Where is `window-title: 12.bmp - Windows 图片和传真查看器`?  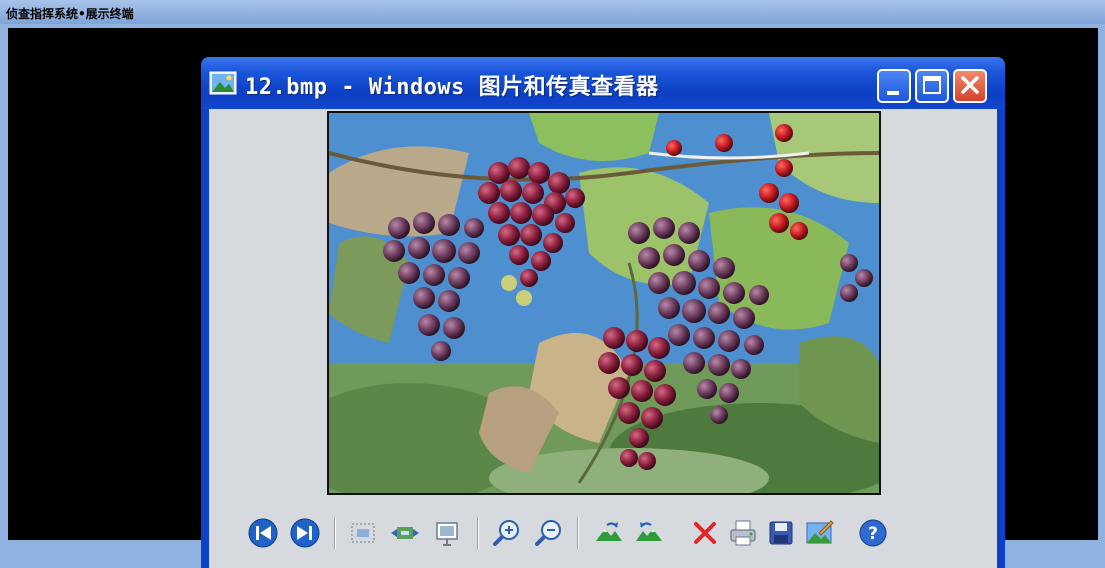
window-title: 12.bmp - Windows 图片和传真查看器 is located at coordinates (452, 87).